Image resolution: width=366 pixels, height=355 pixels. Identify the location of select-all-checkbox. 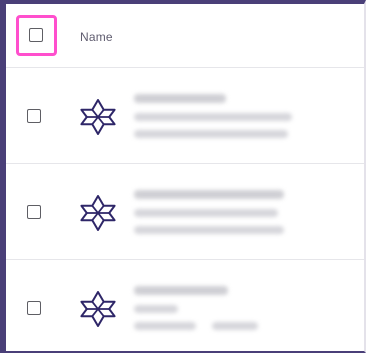
(36, 35).